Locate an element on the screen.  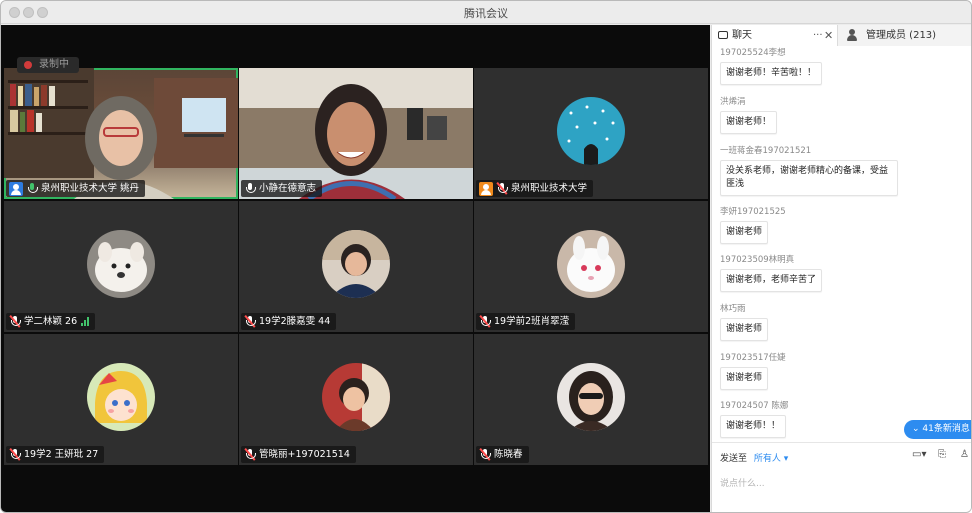
chevron-down-icon: ⌄ is located at coordinates (916, 429).